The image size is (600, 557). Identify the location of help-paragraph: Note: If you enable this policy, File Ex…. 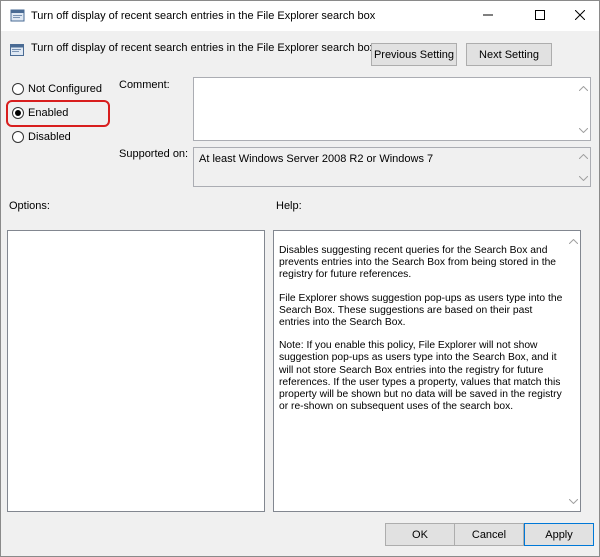
(421, 376).